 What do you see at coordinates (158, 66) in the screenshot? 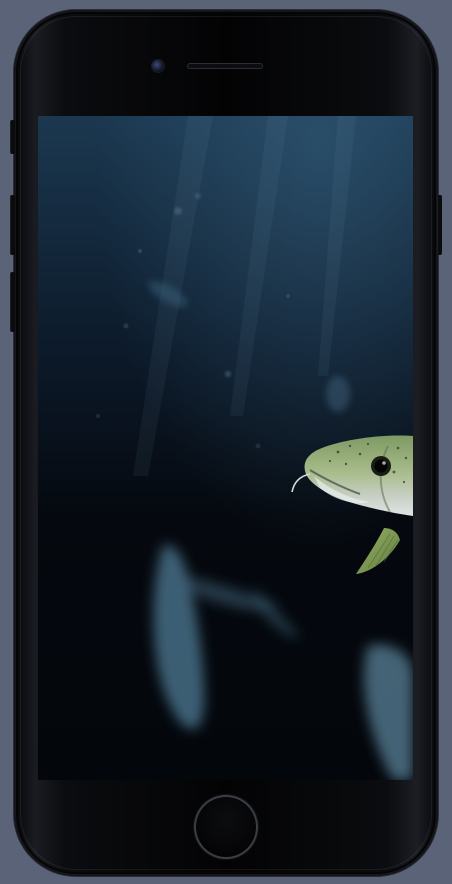
I see `front-camera-icon` at bounding box center [158, 66].